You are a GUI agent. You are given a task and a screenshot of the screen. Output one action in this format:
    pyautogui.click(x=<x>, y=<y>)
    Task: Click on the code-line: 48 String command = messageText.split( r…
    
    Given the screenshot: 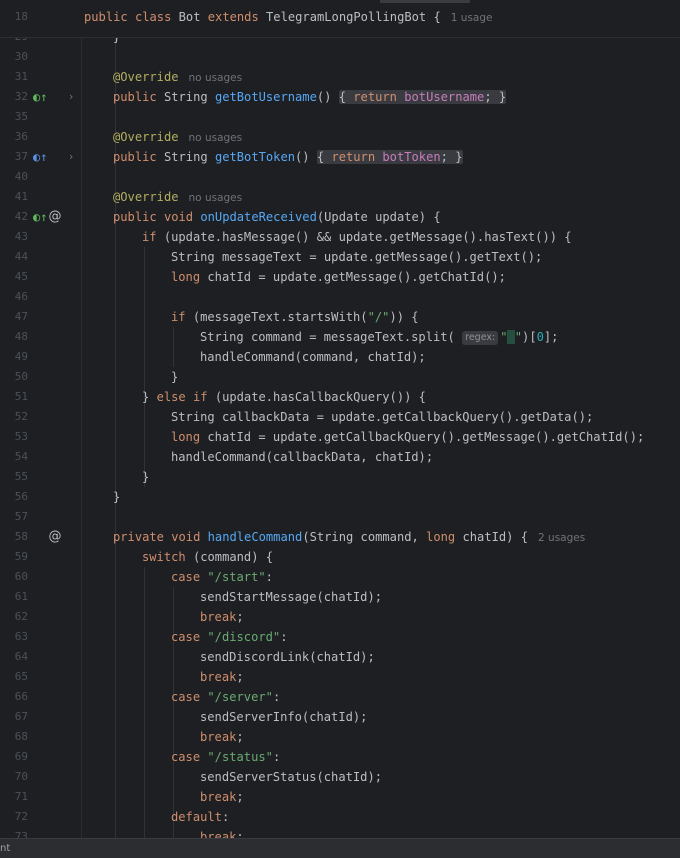 What is the action you would take?
    pyautogui.click(x=340, y=337)
    